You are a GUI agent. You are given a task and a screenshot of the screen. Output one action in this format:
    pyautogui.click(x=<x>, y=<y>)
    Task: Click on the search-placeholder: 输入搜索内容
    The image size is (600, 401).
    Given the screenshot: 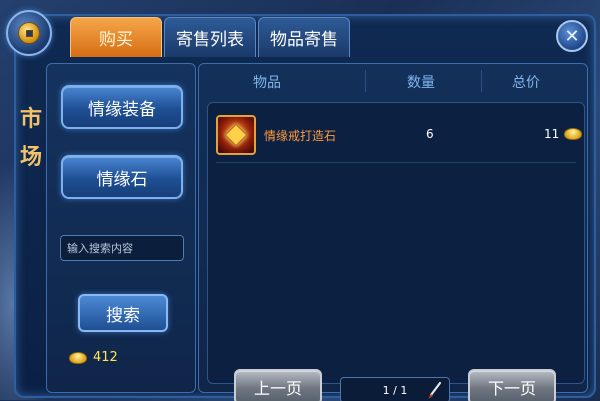 What is the action you would take?
    pyautogui.click(x=100, y=248)
    